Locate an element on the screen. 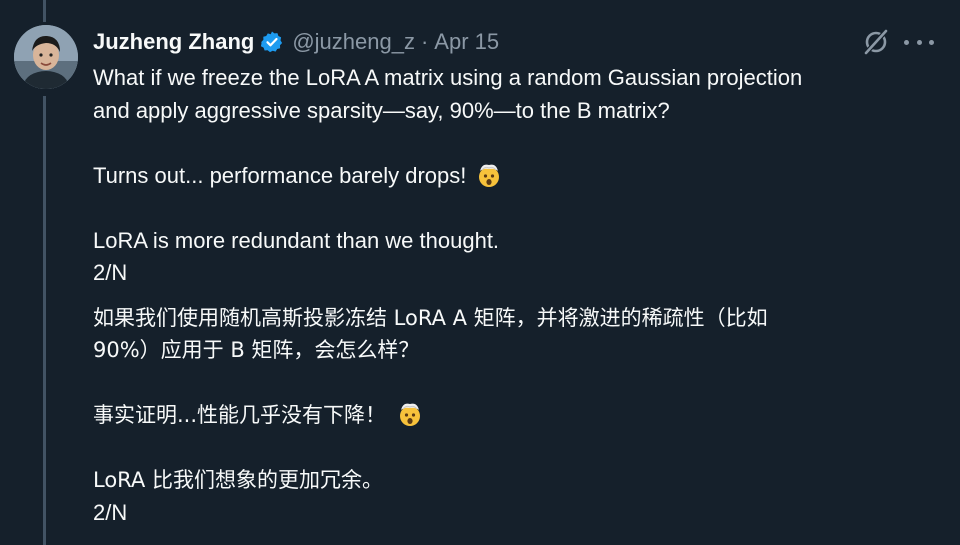  tweet-header: Juzheng Zhang @juzheng_z · Apr 15 is located at coordinates (296, 42).